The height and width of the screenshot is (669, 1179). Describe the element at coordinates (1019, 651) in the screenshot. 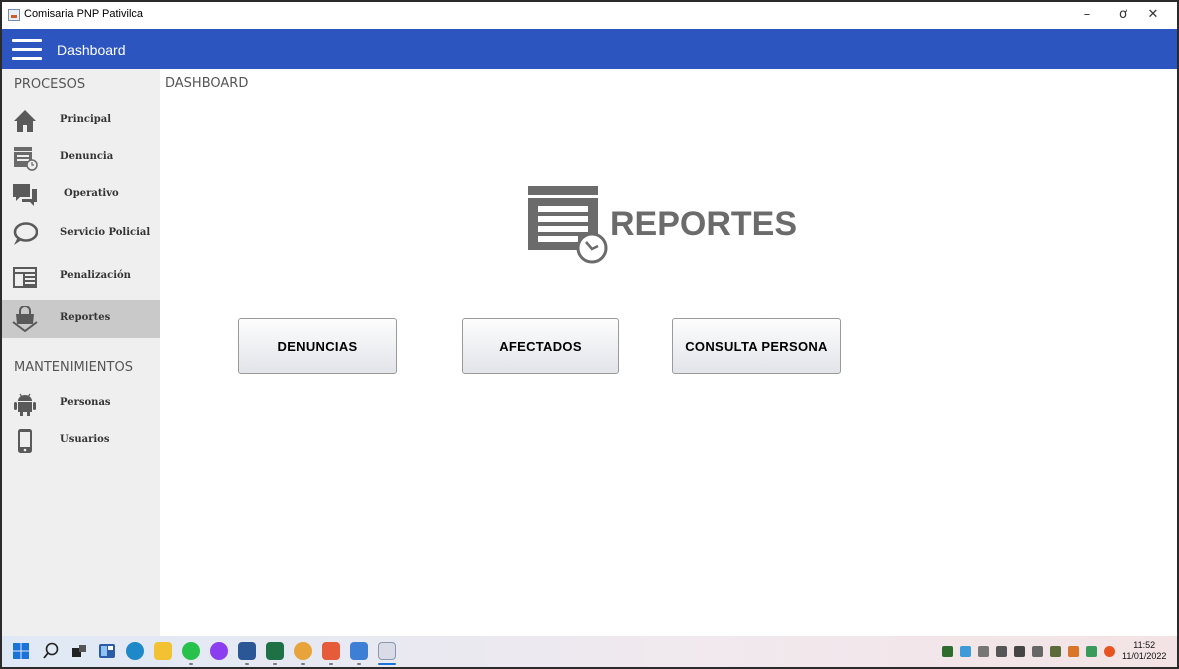

I see `battery-icon` at that location.